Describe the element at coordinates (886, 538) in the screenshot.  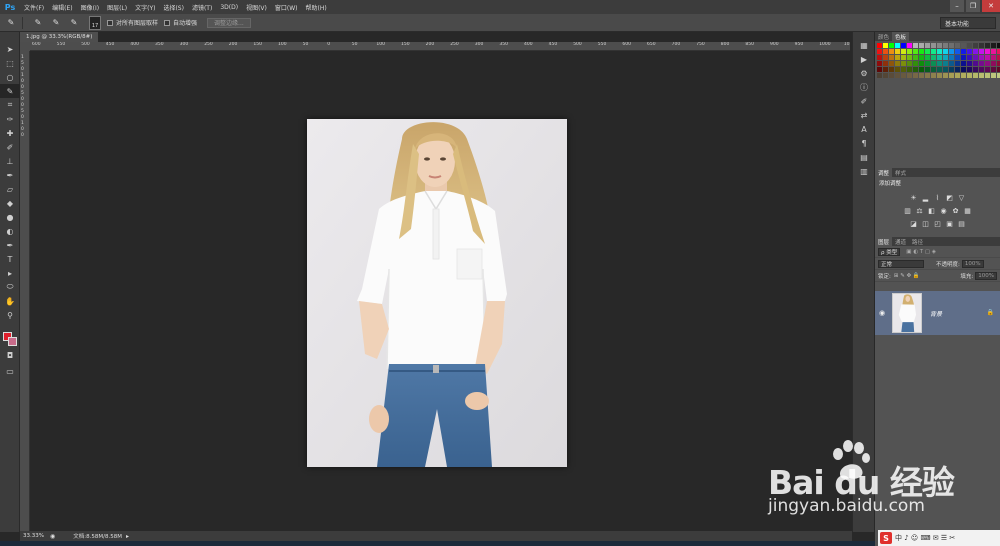
I see `ime-logo-icon: S` at that location.